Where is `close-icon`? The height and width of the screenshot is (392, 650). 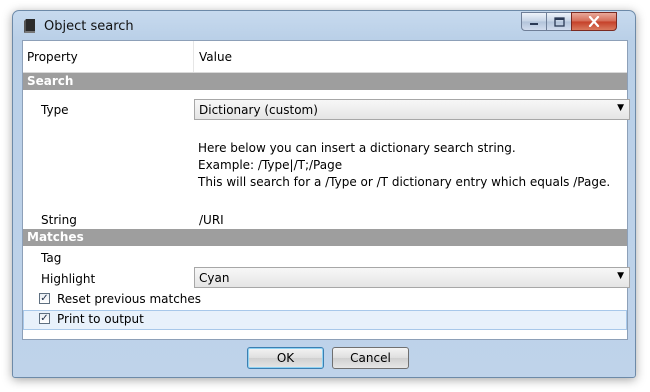 close-icon is located at coordinates (594, 21).